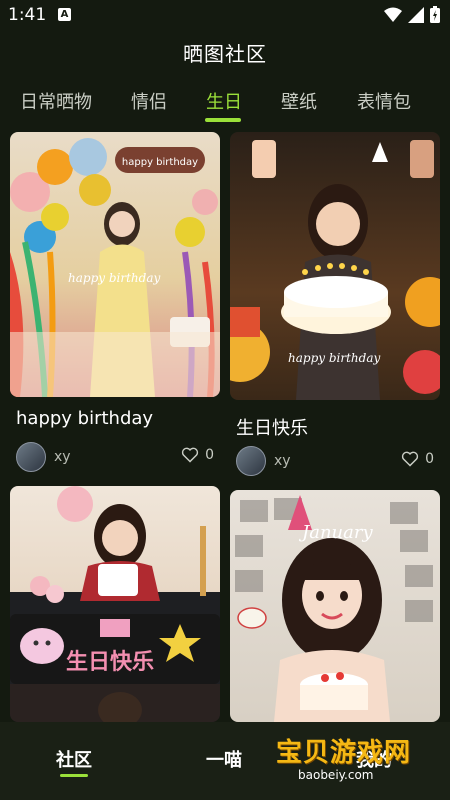 This screenshot has width=450, height=800. I want to click on post-image: January, so click(335, 606).